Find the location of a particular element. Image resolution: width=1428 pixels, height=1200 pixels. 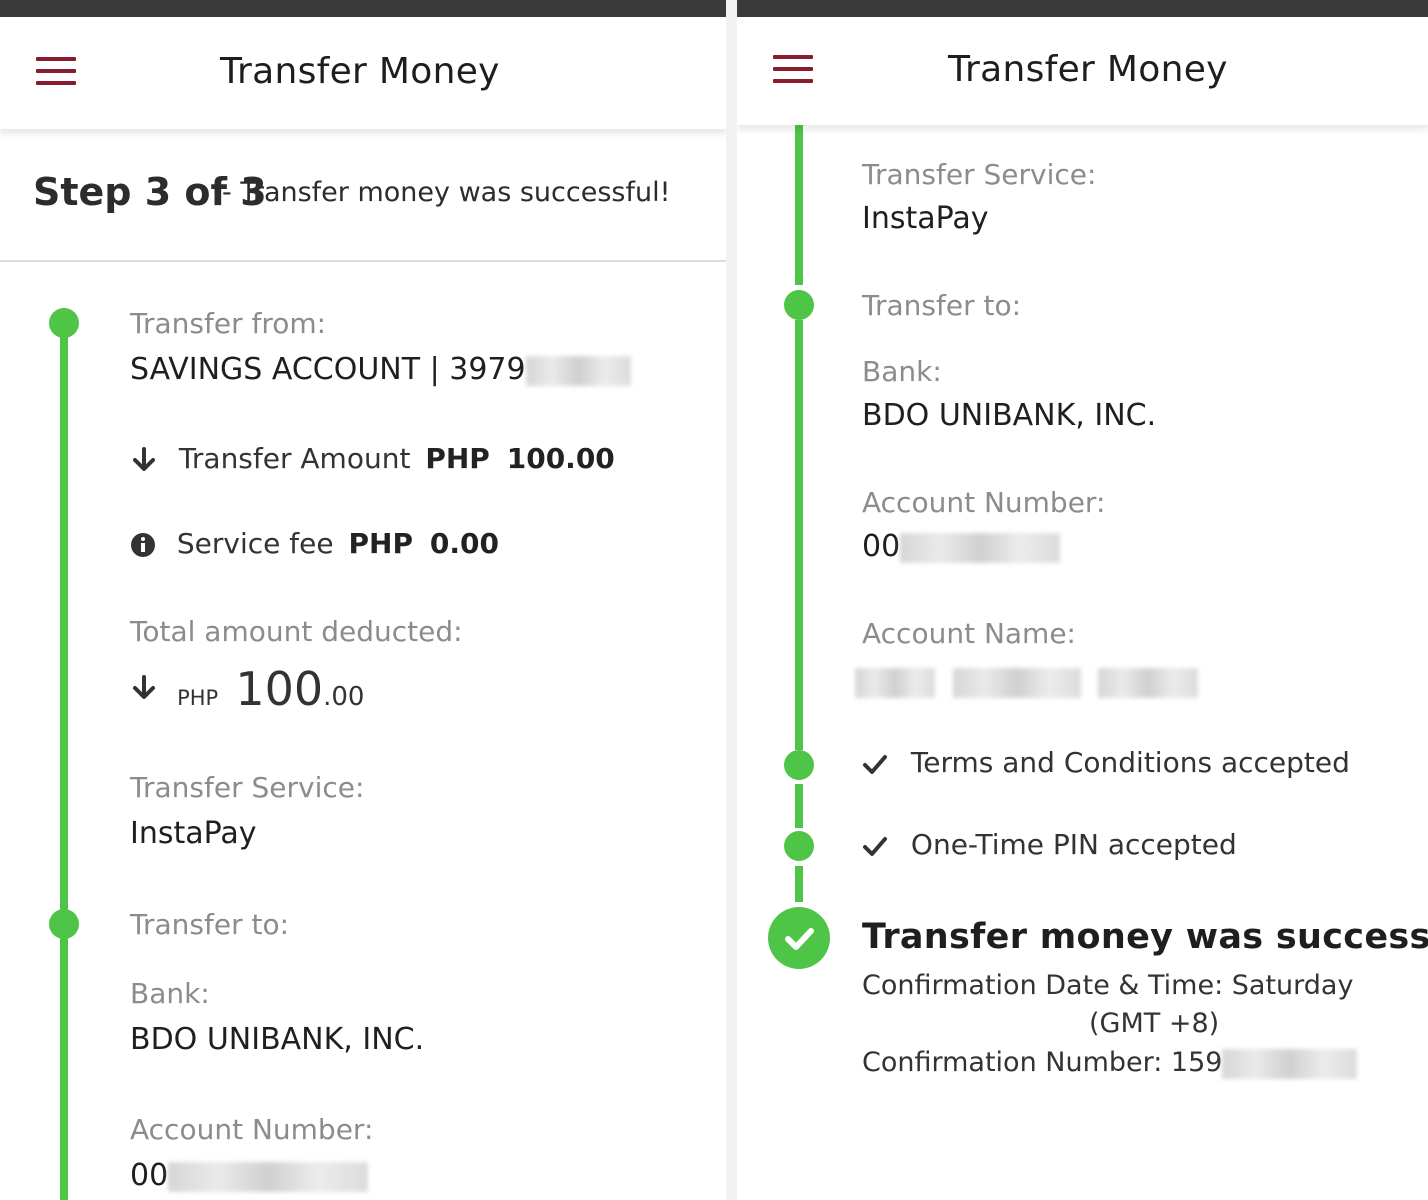

timeline-line is located at coordinates (64, 765).